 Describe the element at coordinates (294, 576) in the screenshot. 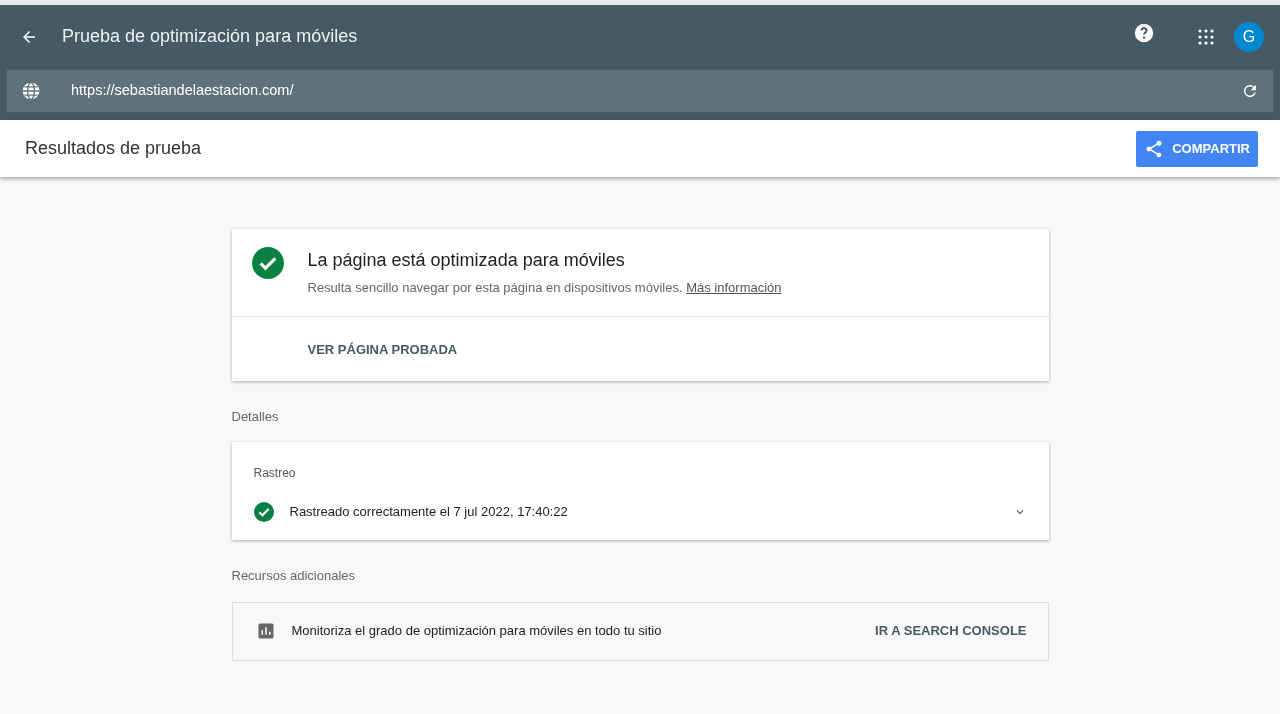

I see `section-heading: Recursos adicionales` at that location.